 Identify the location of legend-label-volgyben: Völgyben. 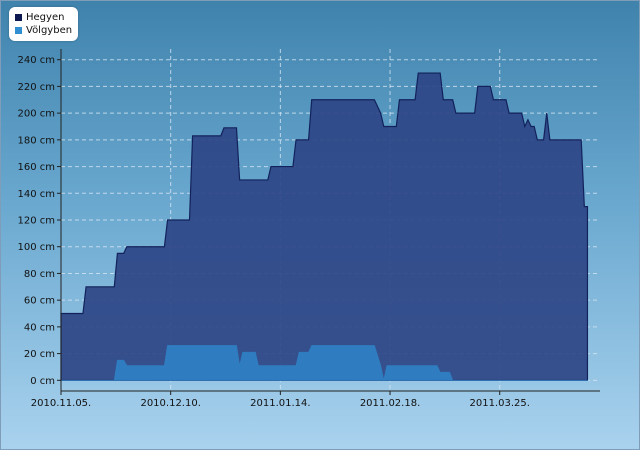
(49, 30).